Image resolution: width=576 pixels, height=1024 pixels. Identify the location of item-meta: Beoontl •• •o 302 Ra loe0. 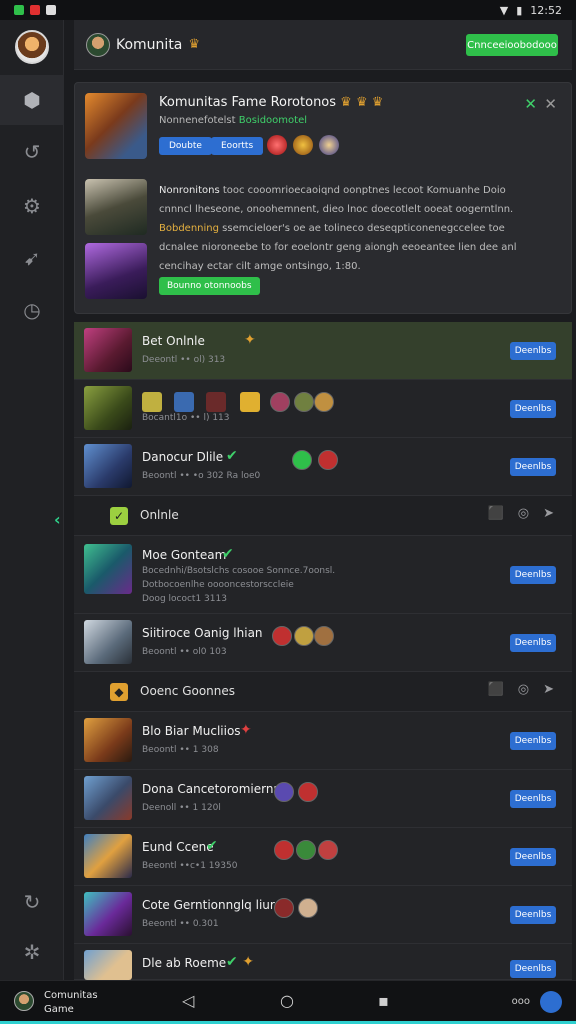
(201, 476).